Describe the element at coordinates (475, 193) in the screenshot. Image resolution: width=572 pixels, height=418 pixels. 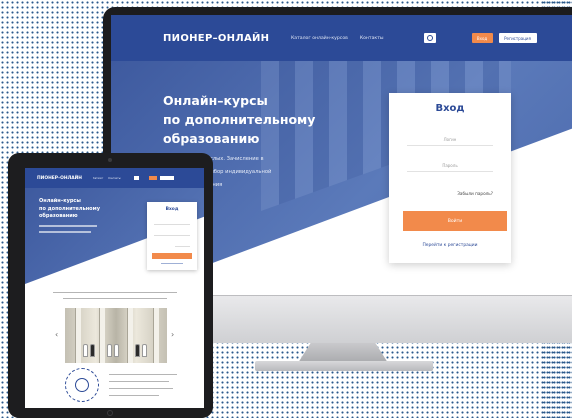
I see `forgot-password-link: Забыли пароль?` at that location.